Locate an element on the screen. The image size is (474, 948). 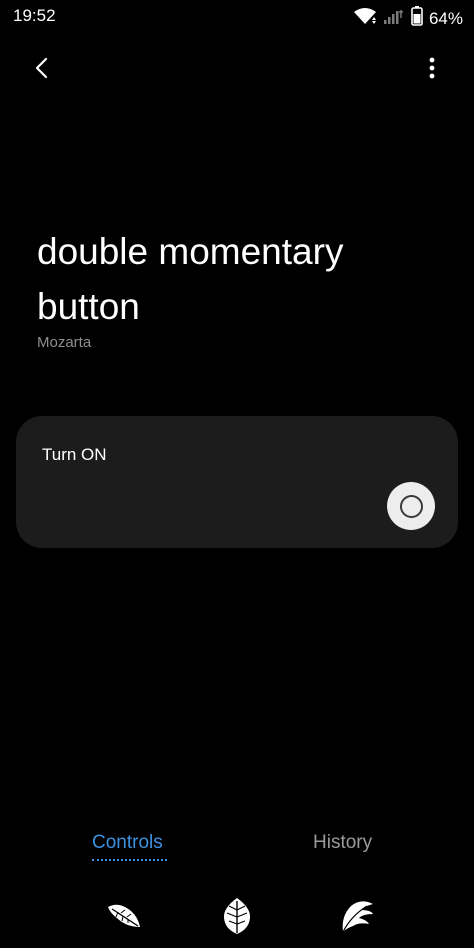
navigation-bar is located at coordinates (237, 918).